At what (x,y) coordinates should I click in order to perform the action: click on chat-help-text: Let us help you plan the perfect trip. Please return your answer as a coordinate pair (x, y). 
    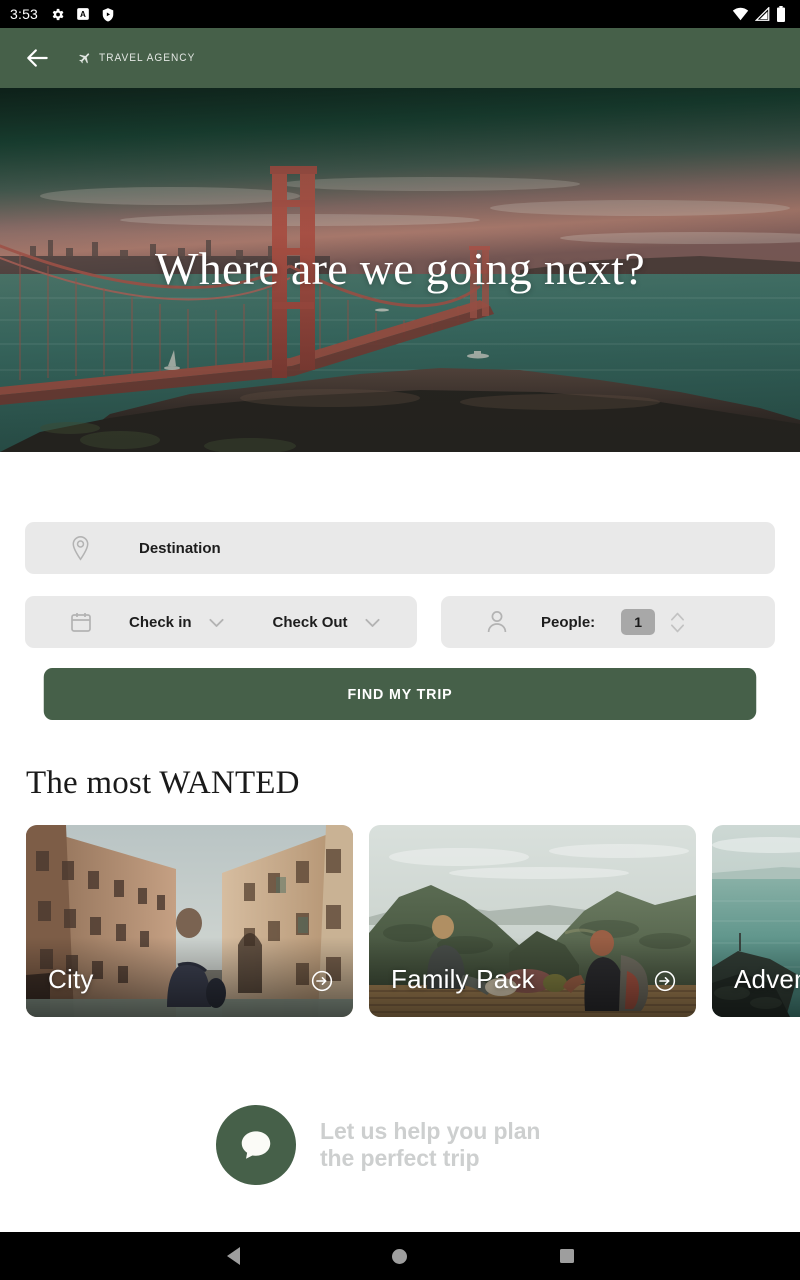
    Looking at the image, I should click on (430, 1145).